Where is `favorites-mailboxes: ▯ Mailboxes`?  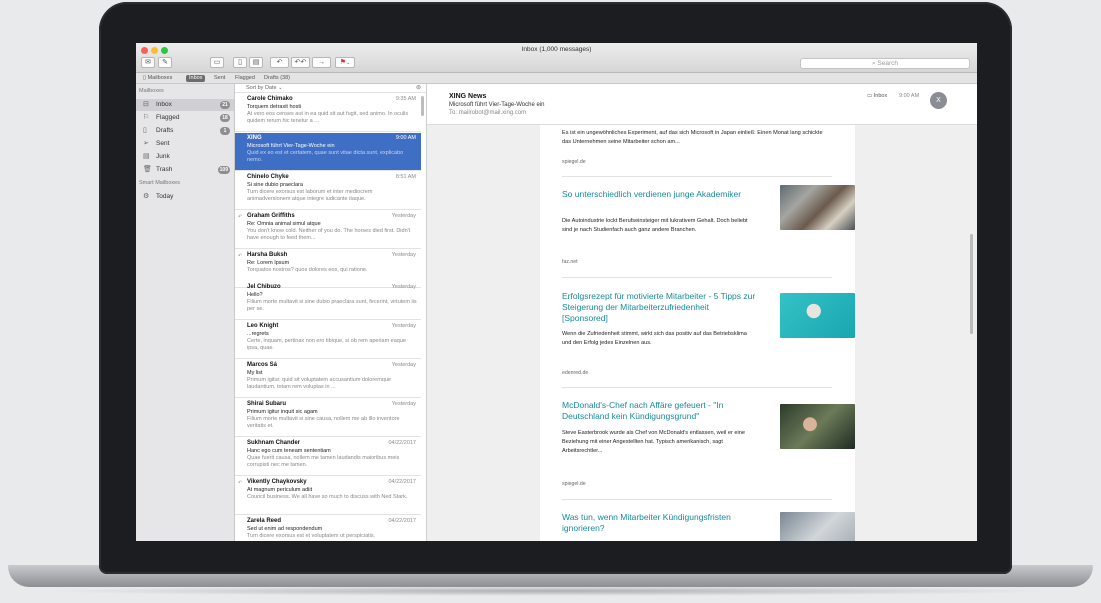
favorites-mailboxes: ▯ Mailboxes is located at coordinates (157, 78).